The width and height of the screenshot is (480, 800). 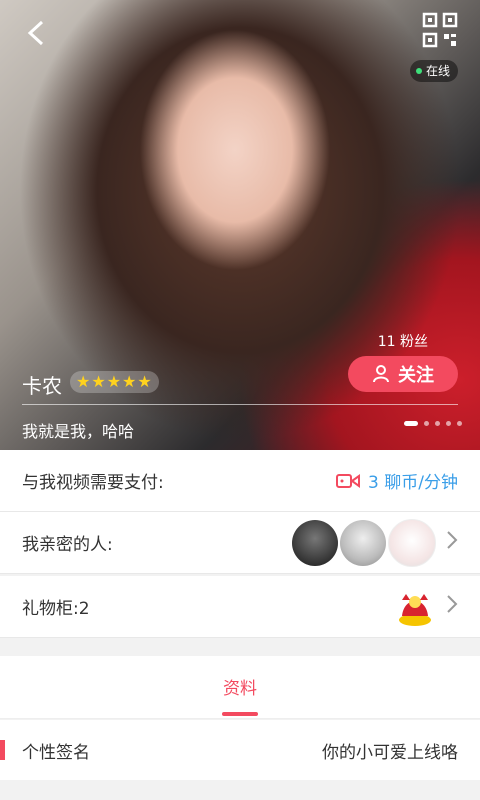 I want to click on qr-code-button, so click(x=440, y=30).